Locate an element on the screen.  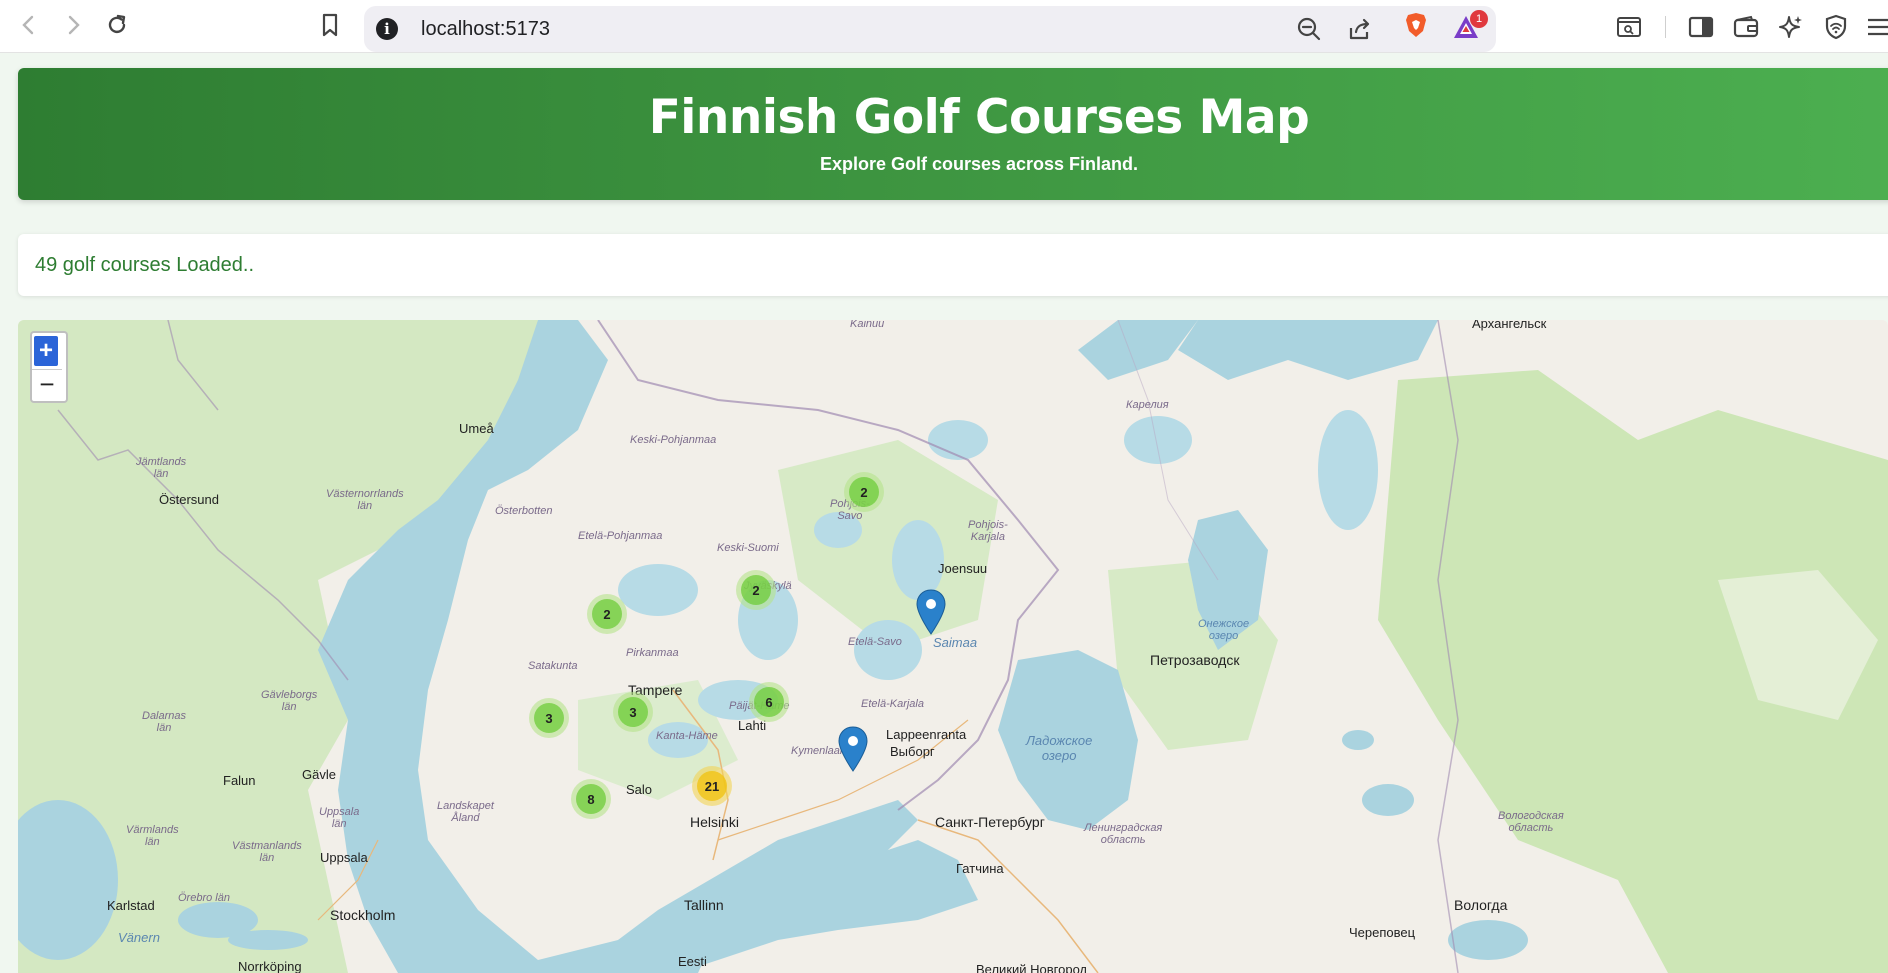
label-vasternorrlands-lan: Västernorrlands län is located at coordinates (365, 500).